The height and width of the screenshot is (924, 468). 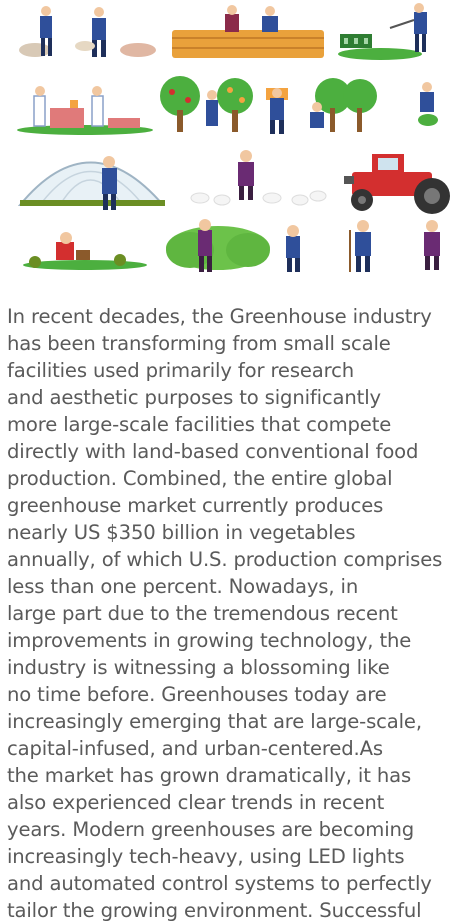 What do you see at coordinates (87, 31) in the screenshot?
I see `farmer-with-sheep-icon` at bounding box center [87, 31].